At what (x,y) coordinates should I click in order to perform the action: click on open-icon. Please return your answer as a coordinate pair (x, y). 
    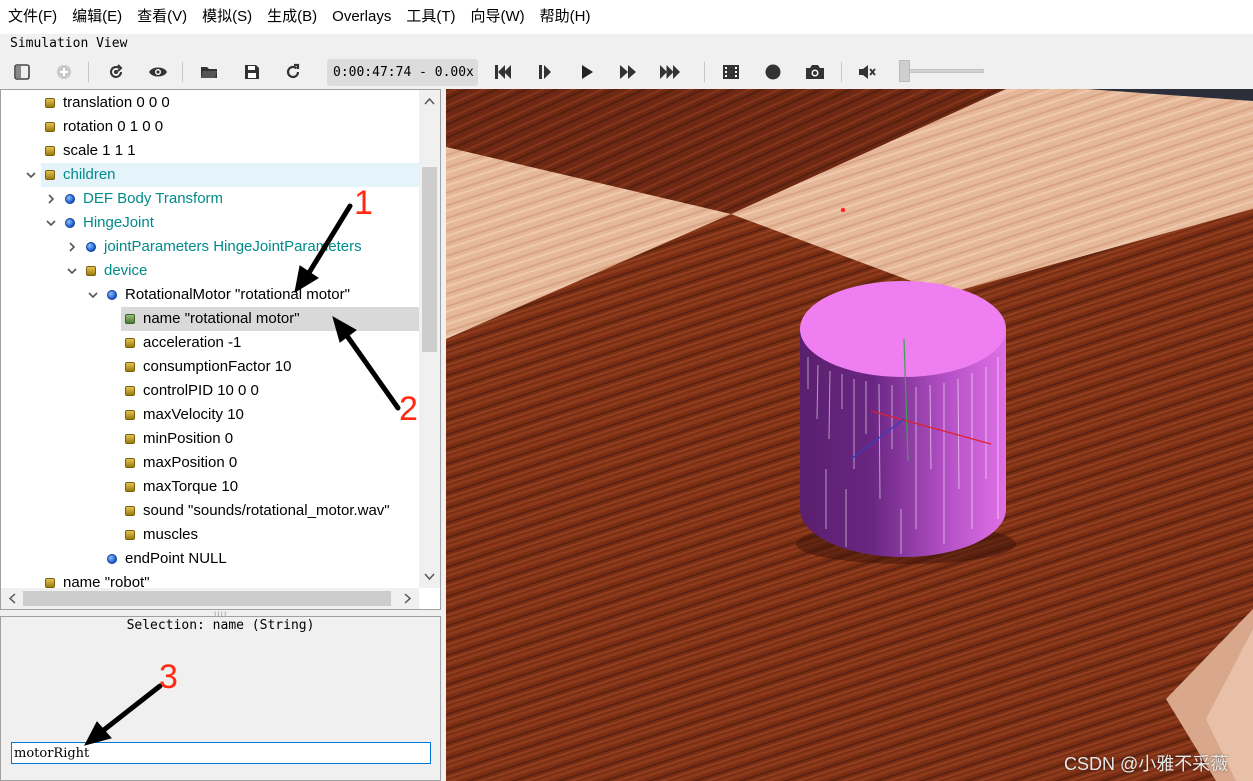
    Looking at the image, I should click on (209, 72).